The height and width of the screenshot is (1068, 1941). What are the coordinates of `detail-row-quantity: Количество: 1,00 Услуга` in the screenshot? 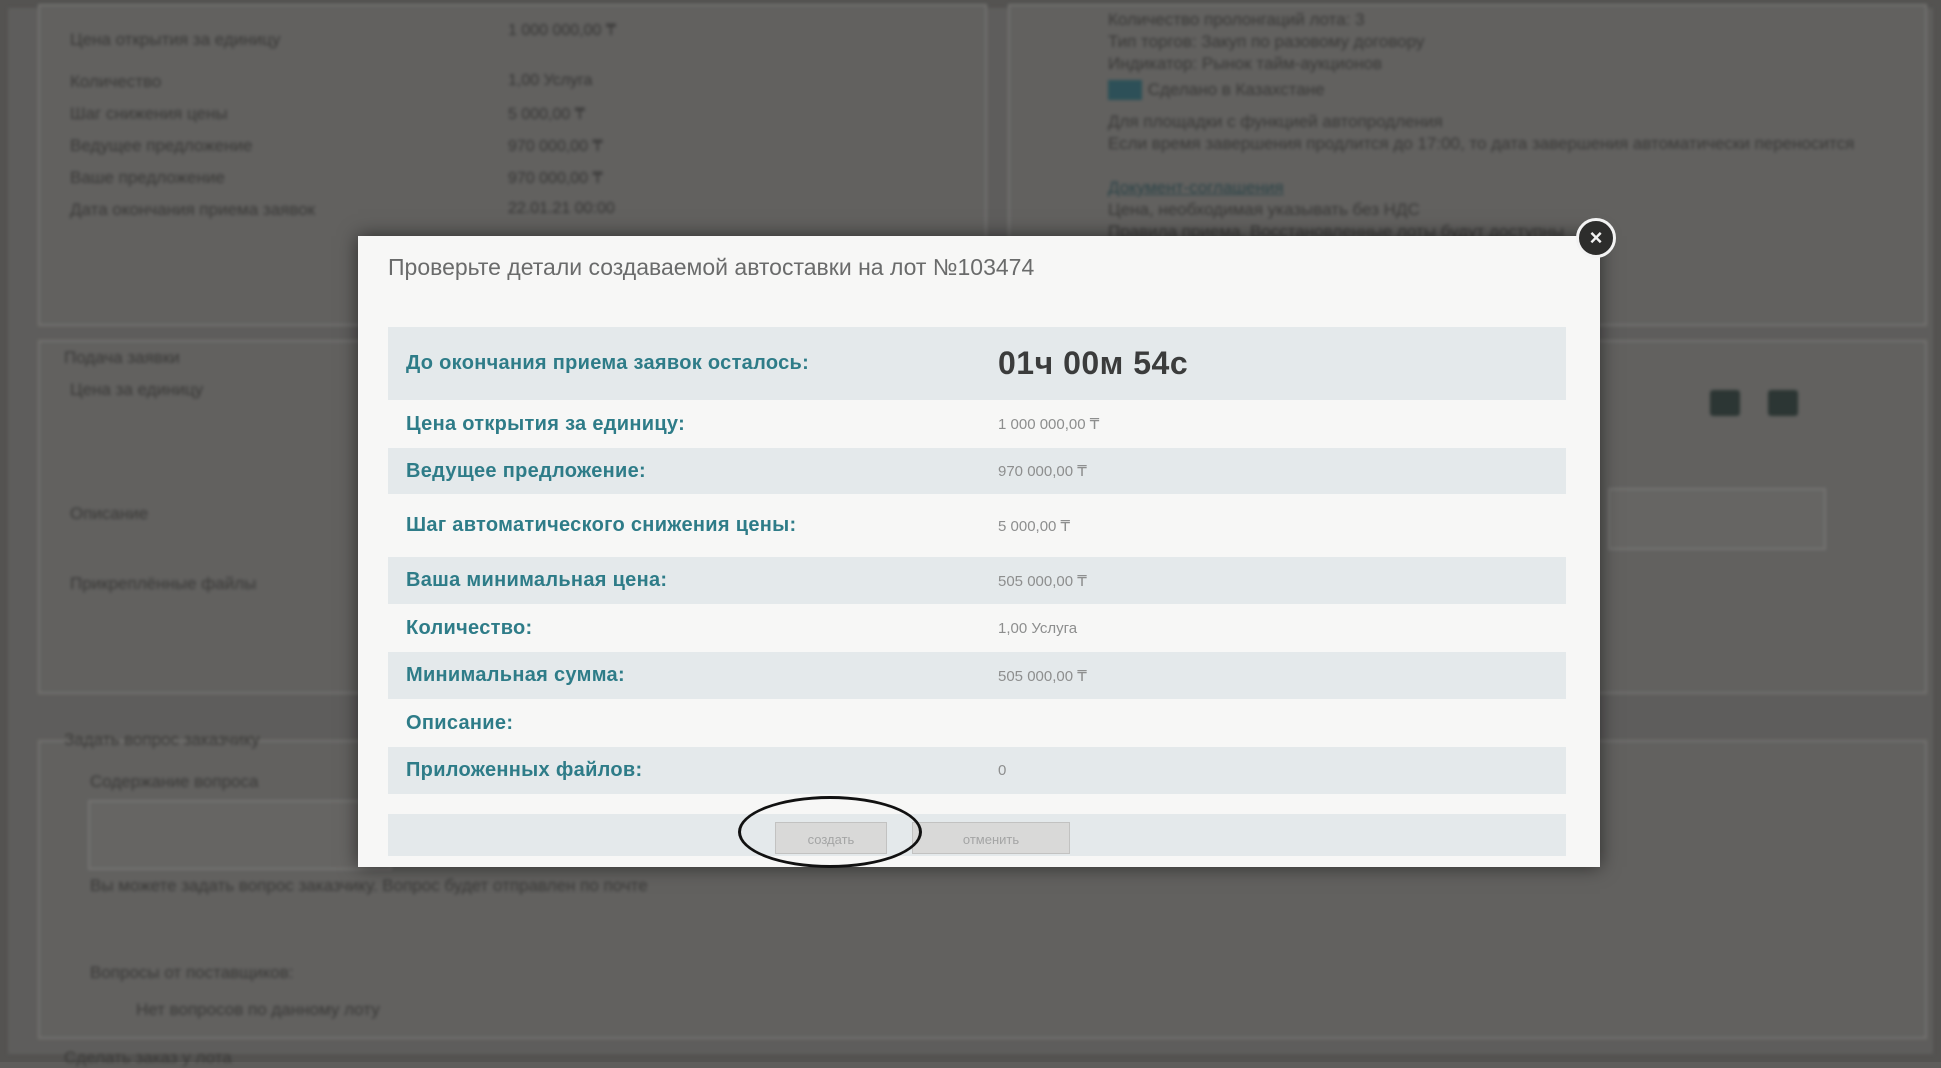 It's located at (977, 628).